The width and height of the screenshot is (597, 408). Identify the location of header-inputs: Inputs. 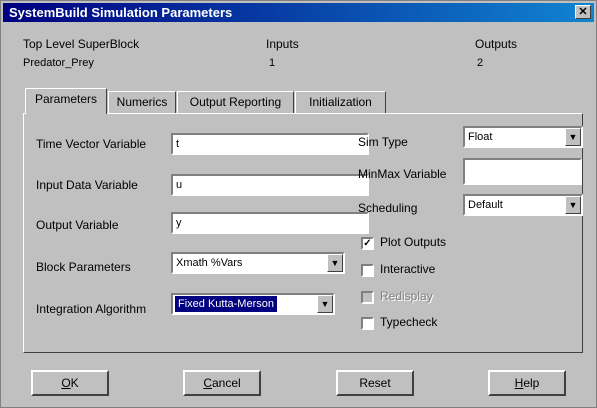
(282, 44).